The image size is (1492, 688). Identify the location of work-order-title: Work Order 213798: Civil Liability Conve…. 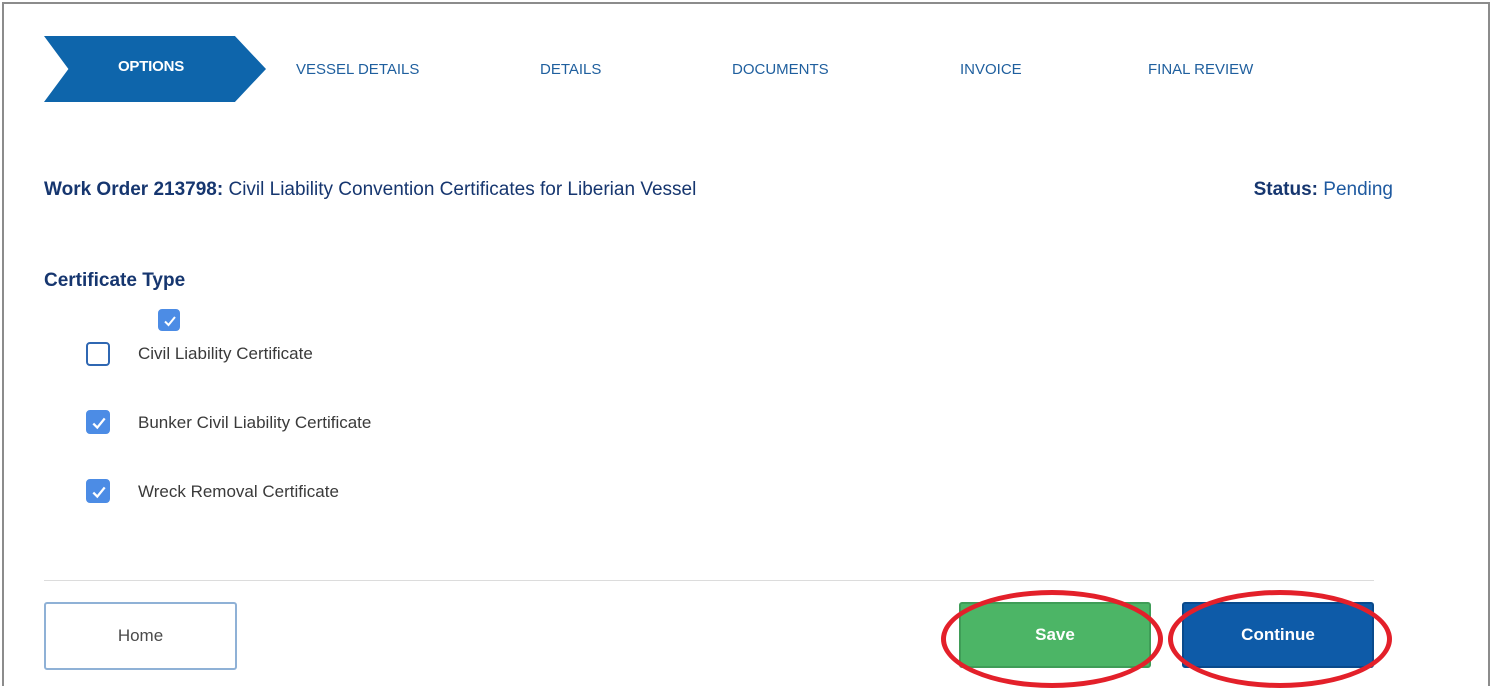
(370, 190).